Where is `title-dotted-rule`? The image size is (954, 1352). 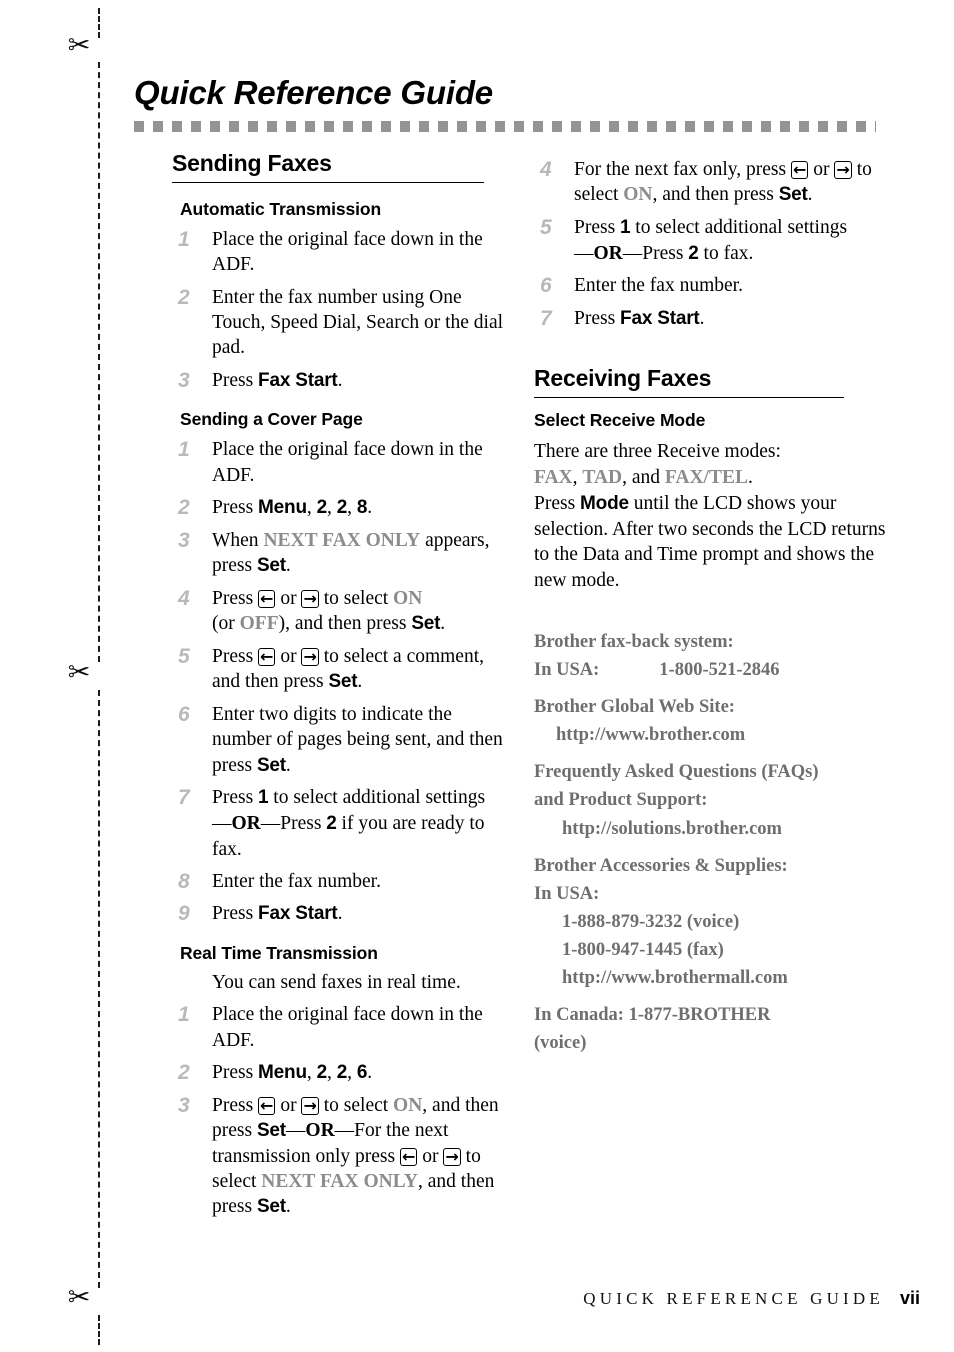
title-dotted-rule is located at coordinates (505, 126).